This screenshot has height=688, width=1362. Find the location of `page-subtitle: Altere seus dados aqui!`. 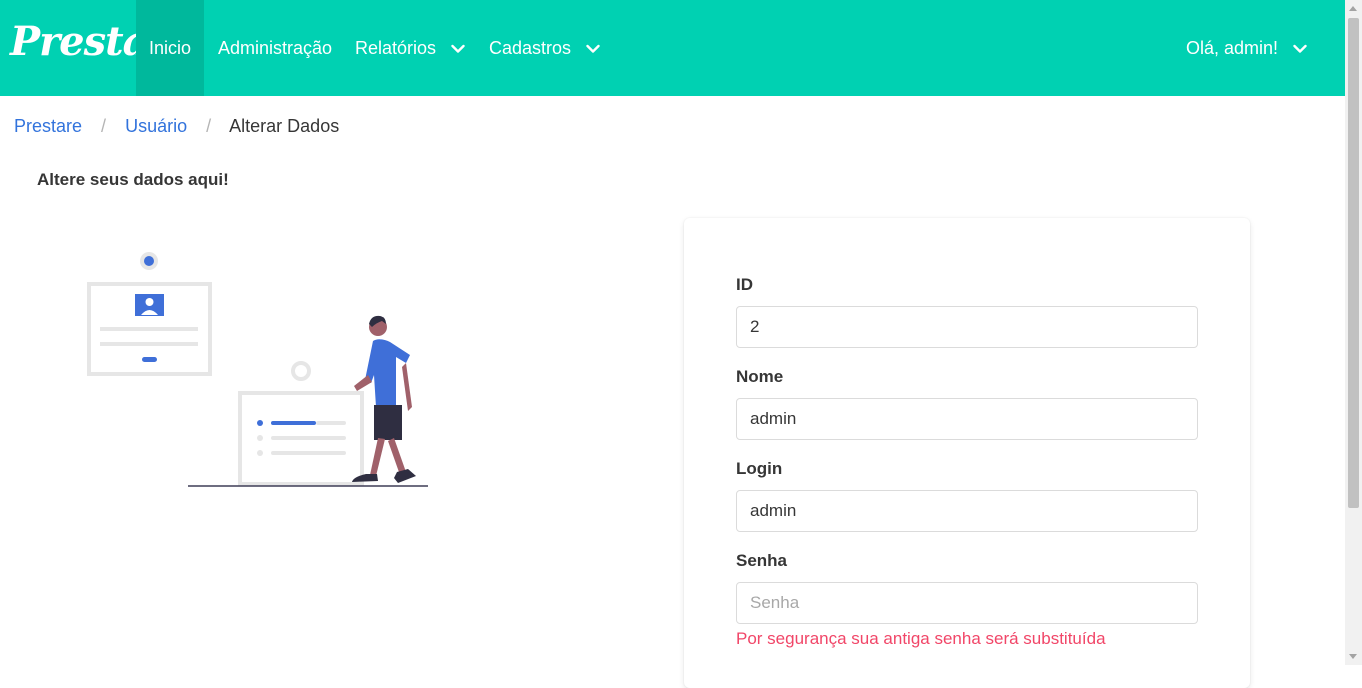

page-subtitle: Altere seus dados aqui! is located at coordinates (133, 179).